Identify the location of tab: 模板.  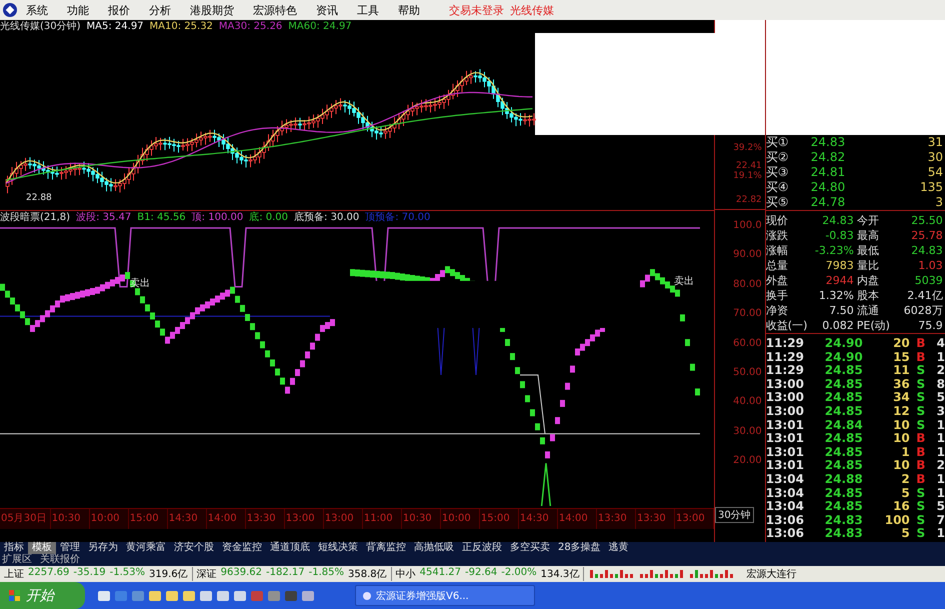
(42, 548).